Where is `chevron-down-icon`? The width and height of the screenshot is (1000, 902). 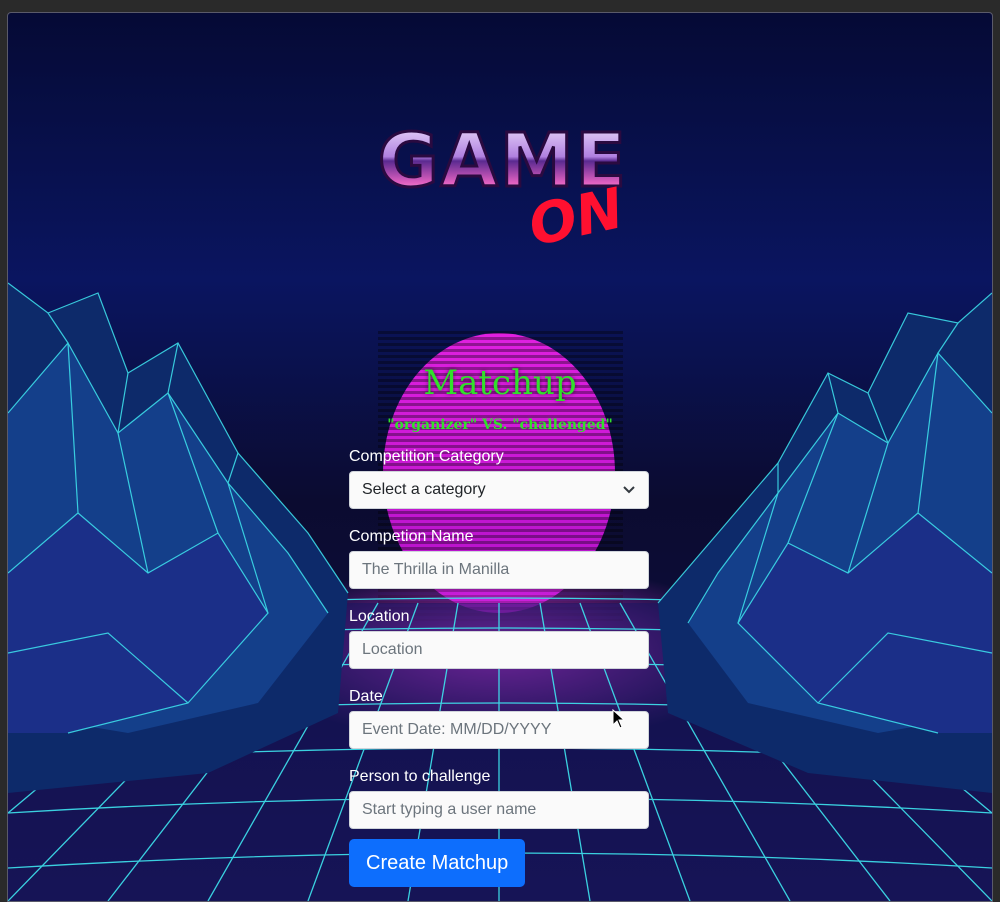 chevron-down-icon is located at coordinates (629, 490).